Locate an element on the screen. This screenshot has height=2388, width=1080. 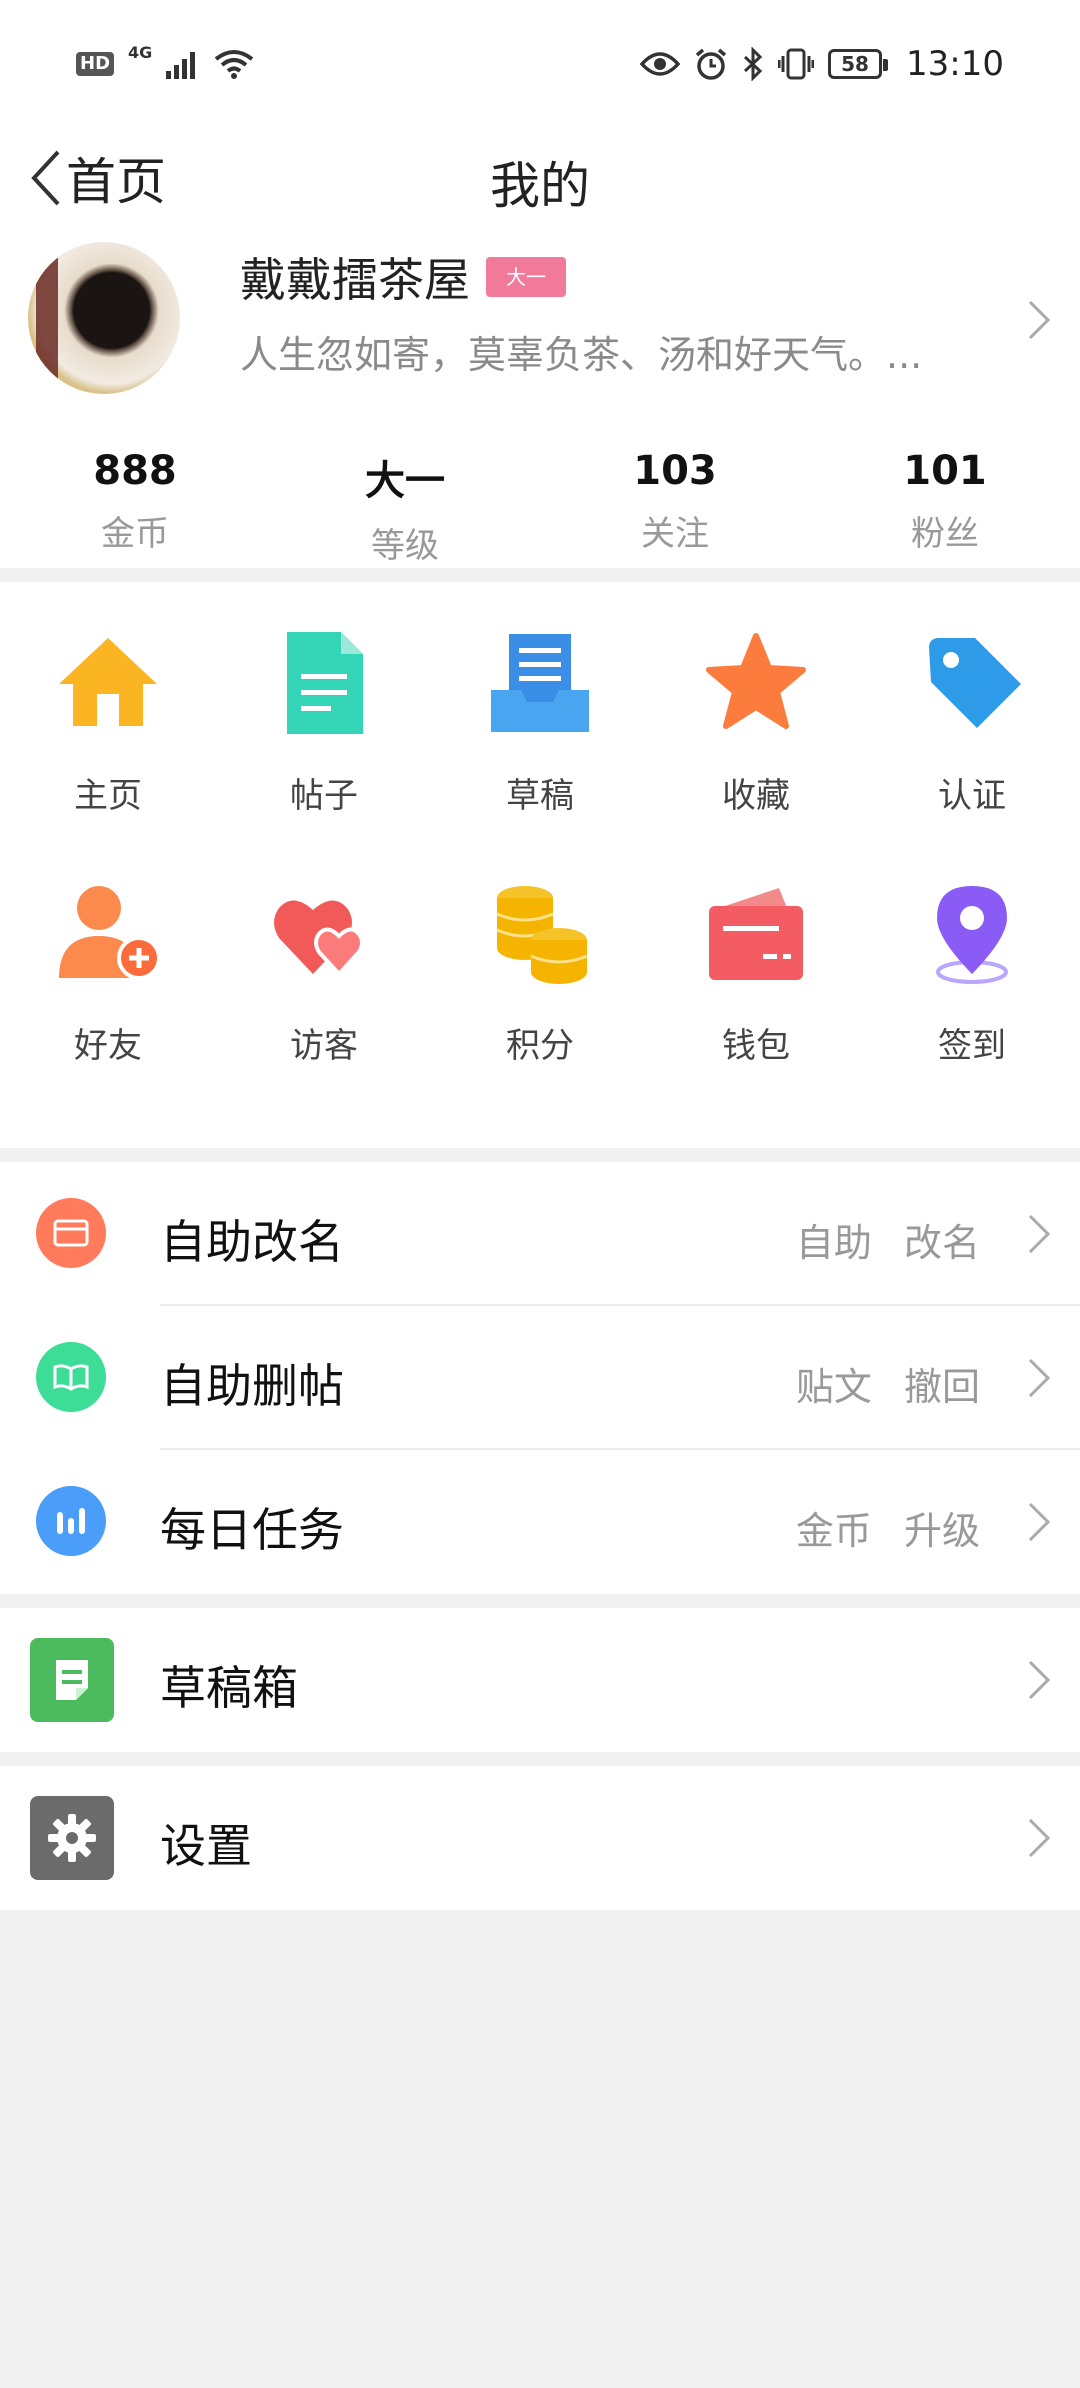
profile-name: 戴戴擂茶屋 is located at coordinates (355, 280).